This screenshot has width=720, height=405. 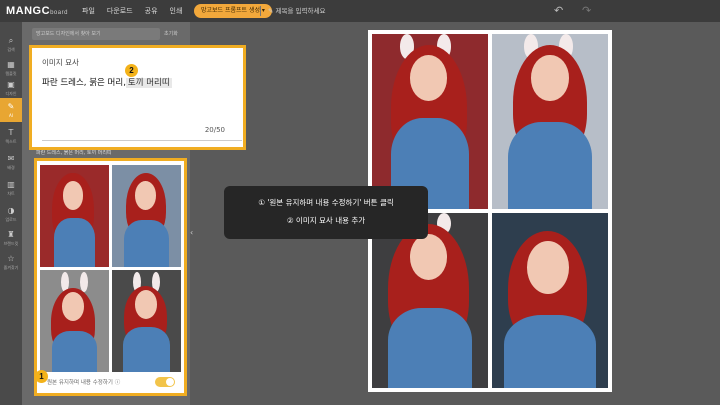 What do you see at coordinates (11, 106) in the screenshot?
I see `ai-brush-icon: ✎` at bounding box center [11, 106].